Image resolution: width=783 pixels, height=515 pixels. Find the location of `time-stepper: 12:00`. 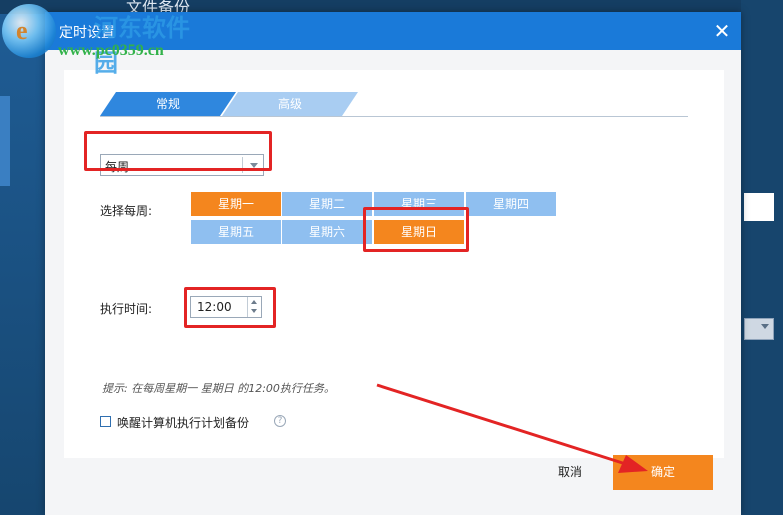

time-stepper: 12:00 is located at coordinates (226, 307).